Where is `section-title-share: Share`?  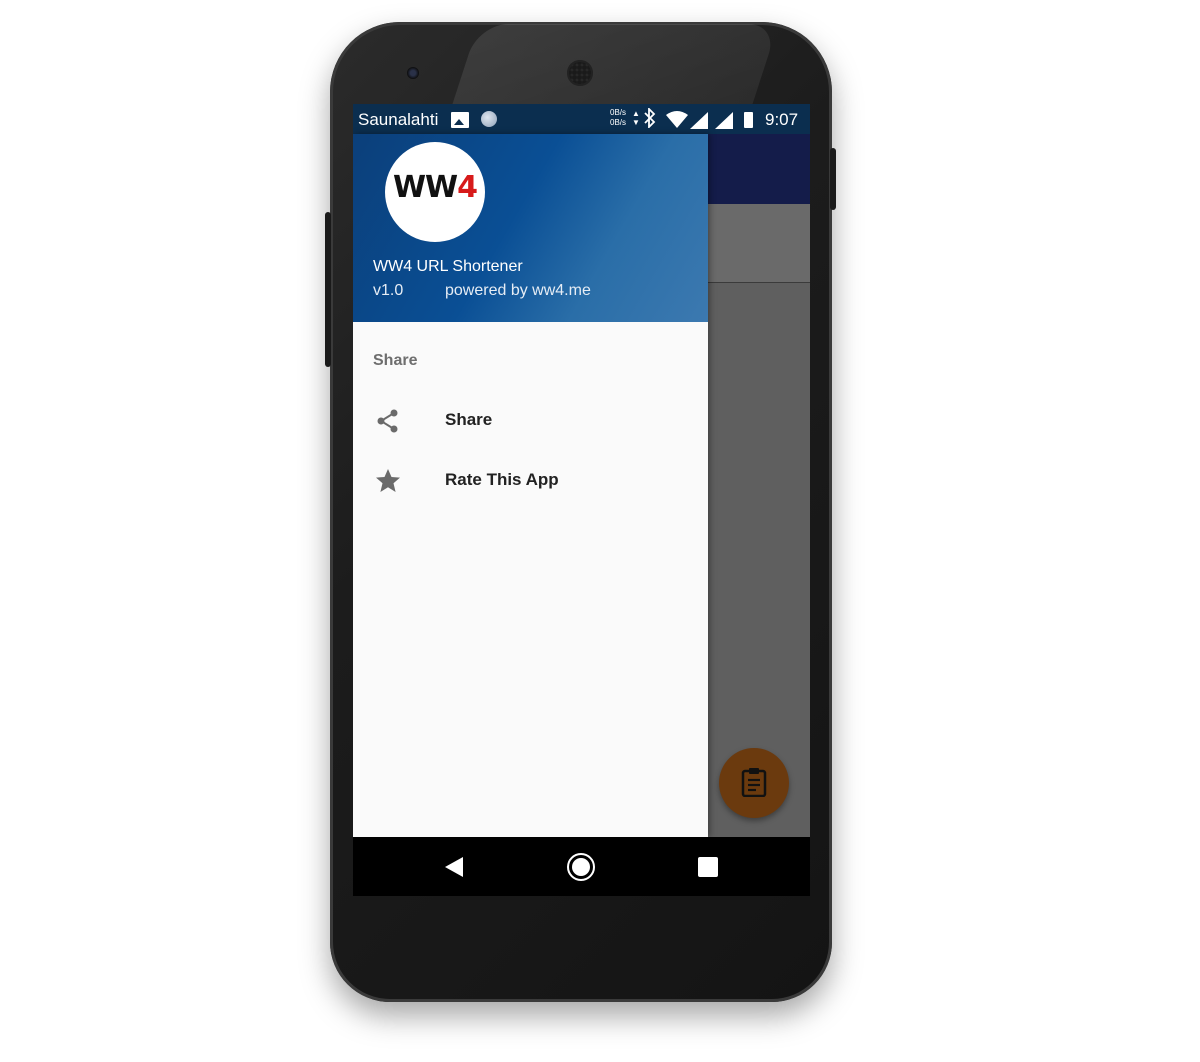 section-title-share: Share is located at coordinates (395, 360).